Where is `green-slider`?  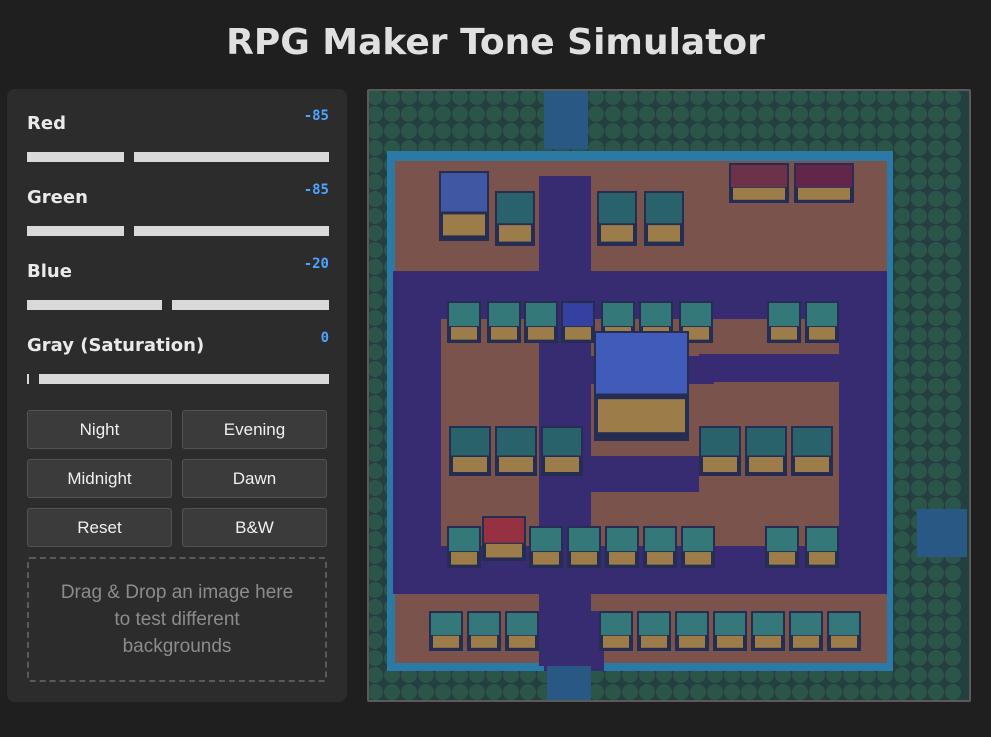
green-slider is located at coordinates (178, 231).